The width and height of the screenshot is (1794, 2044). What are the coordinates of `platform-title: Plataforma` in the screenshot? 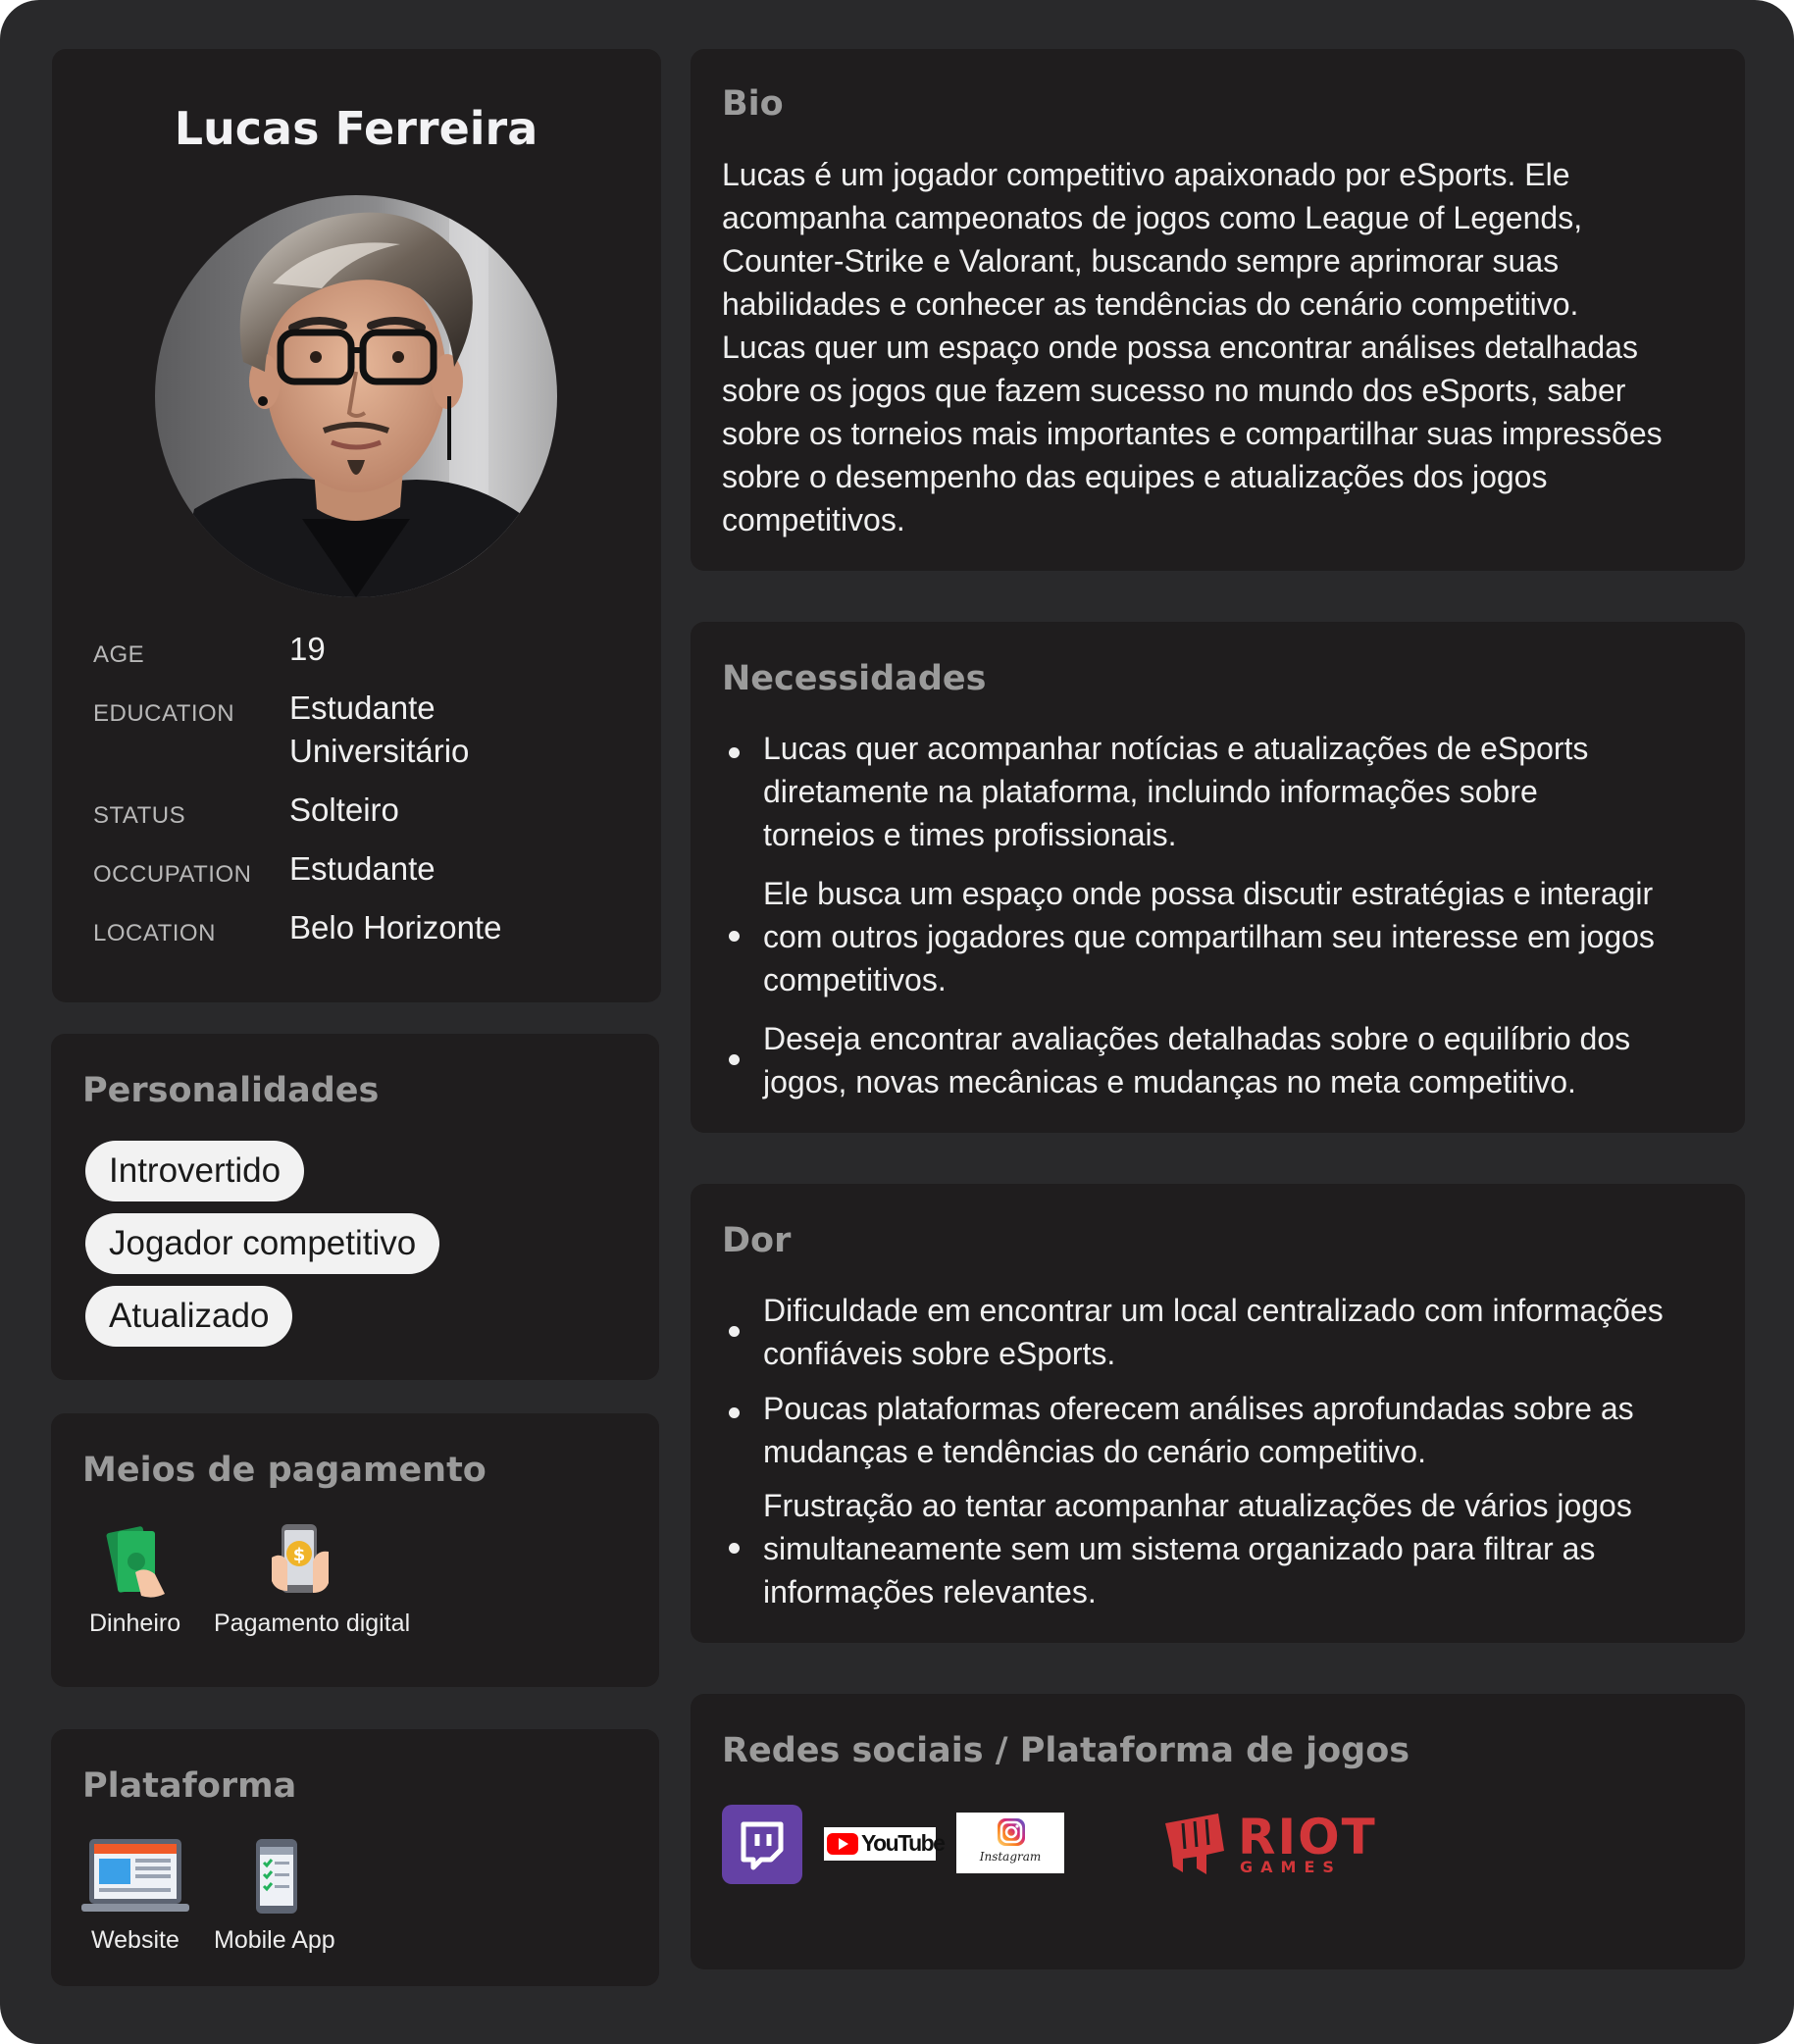 It's located at (189, 1786).